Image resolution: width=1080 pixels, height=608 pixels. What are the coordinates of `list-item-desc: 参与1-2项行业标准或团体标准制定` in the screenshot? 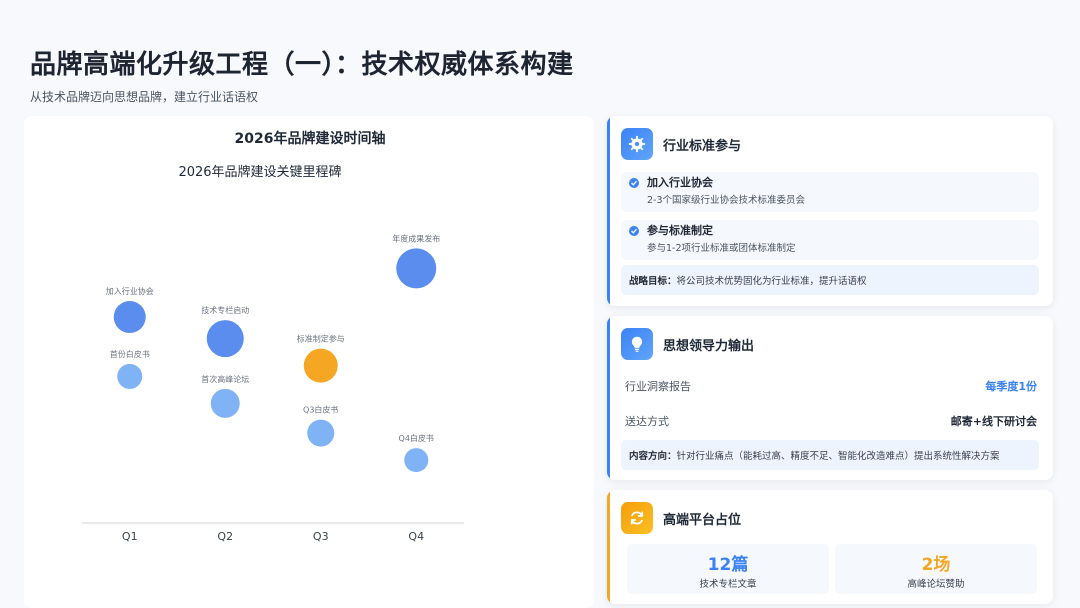 It's located at (721, 248).